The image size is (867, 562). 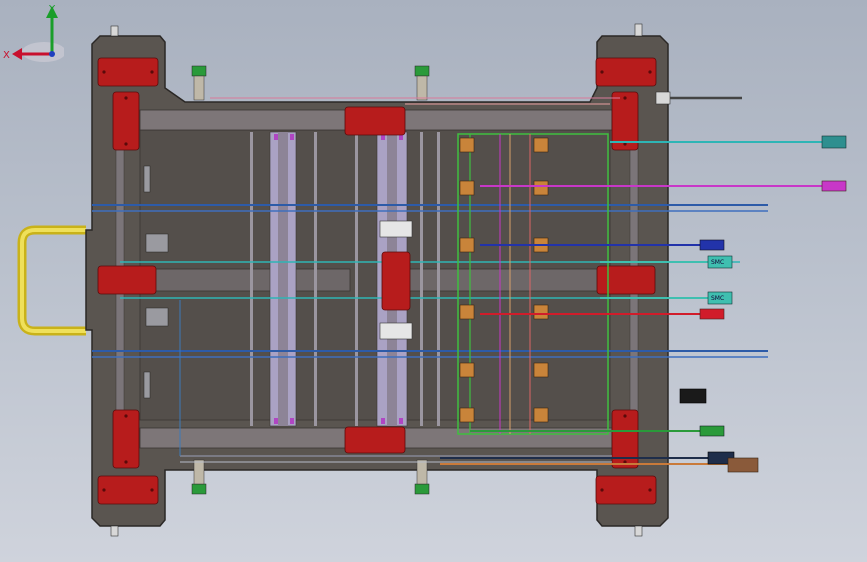 I want to click on valve-tag-1: SMC, so click(x=717, y=262).